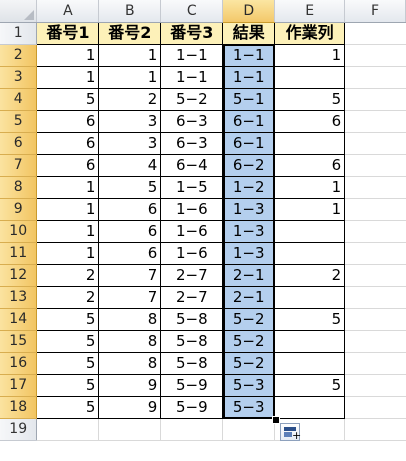 This screenshot has height=461, width=406. Describe the element at coordinates (130, 99) in the screenshot. I see `cell-bango2: 2` at that location.